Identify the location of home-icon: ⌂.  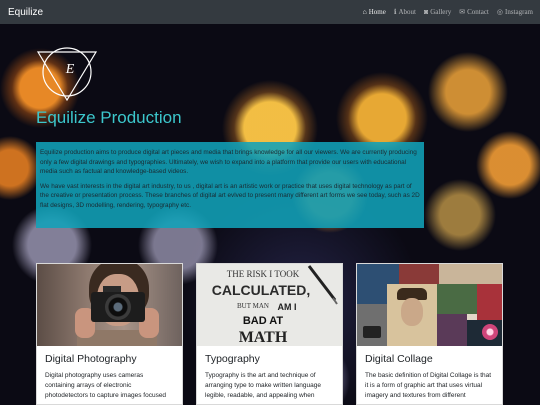
(364, 12).